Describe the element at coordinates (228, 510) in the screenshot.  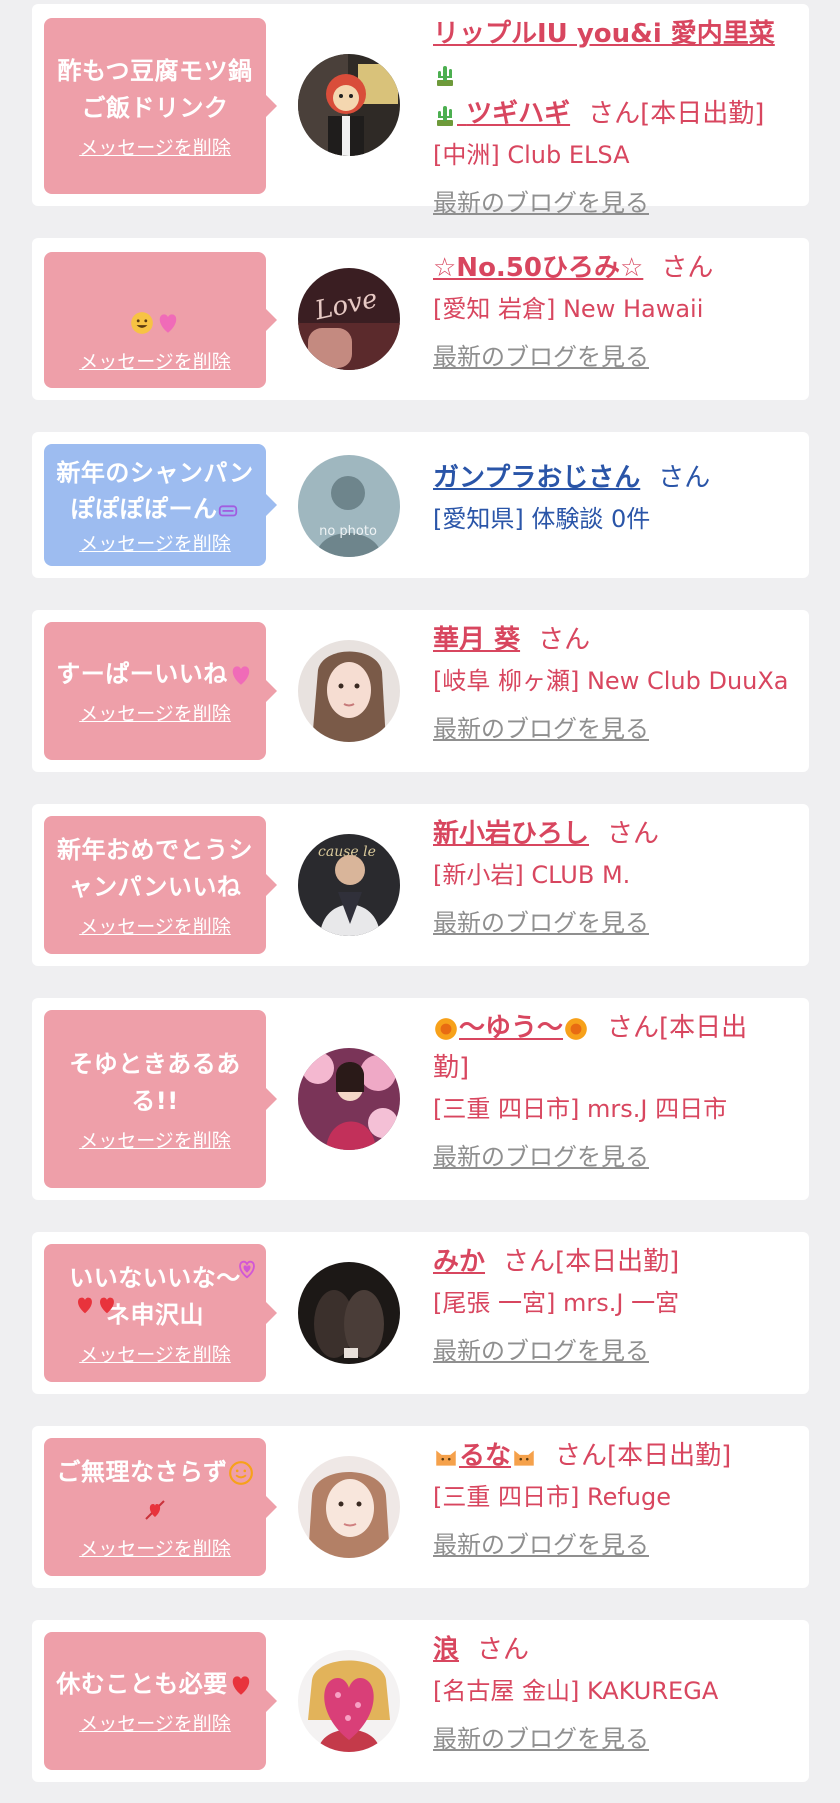
I see `face-icon` at that location.